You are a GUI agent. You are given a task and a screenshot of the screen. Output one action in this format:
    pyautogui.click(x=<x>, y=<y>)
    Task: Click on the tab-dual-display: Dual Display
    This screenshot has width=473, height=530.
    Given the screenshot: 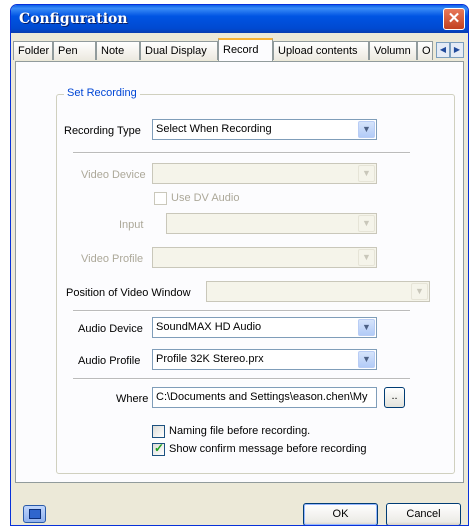 What is the action you would take?
    pyautogui.click(x=179, y=50)
    